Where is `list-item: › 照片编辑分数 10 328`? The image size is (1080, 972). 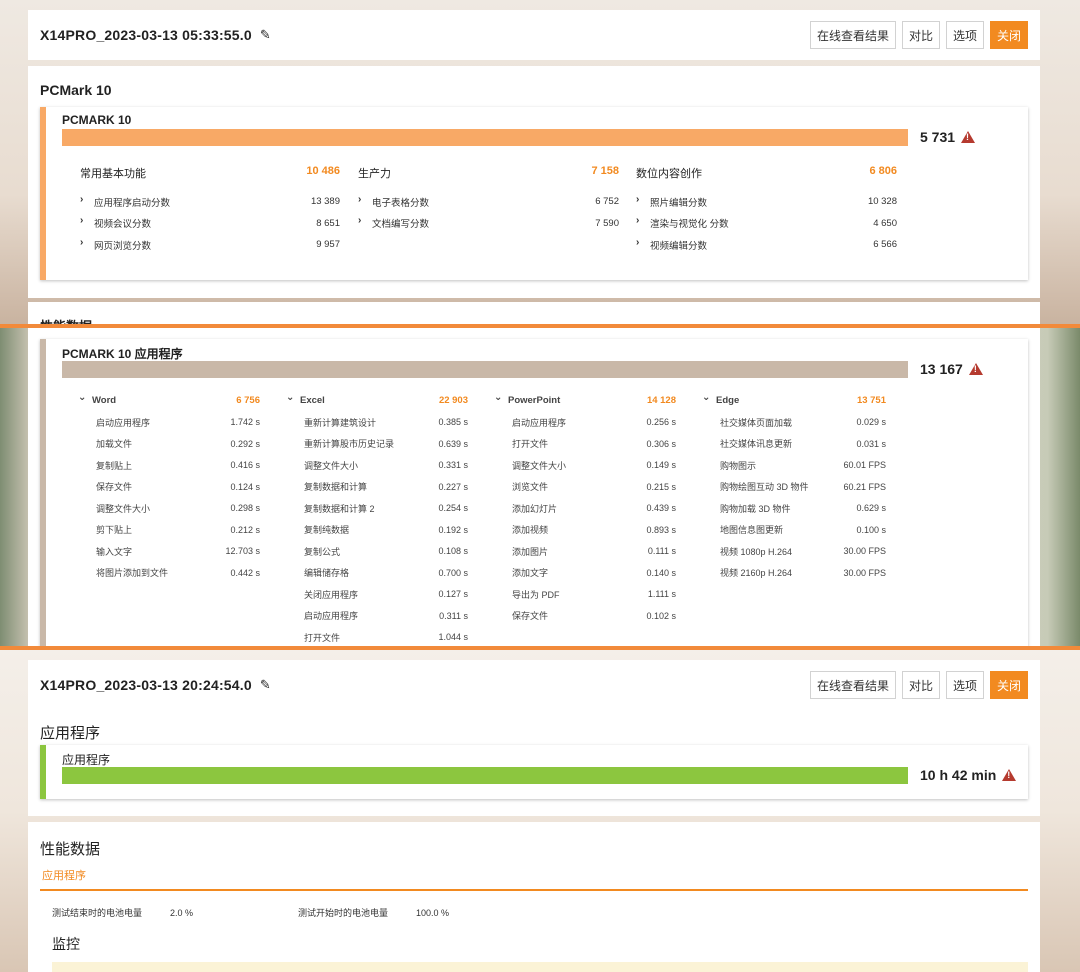
list-item: › 照片编辑分数 10 328 is located at coordinates (766, 202).